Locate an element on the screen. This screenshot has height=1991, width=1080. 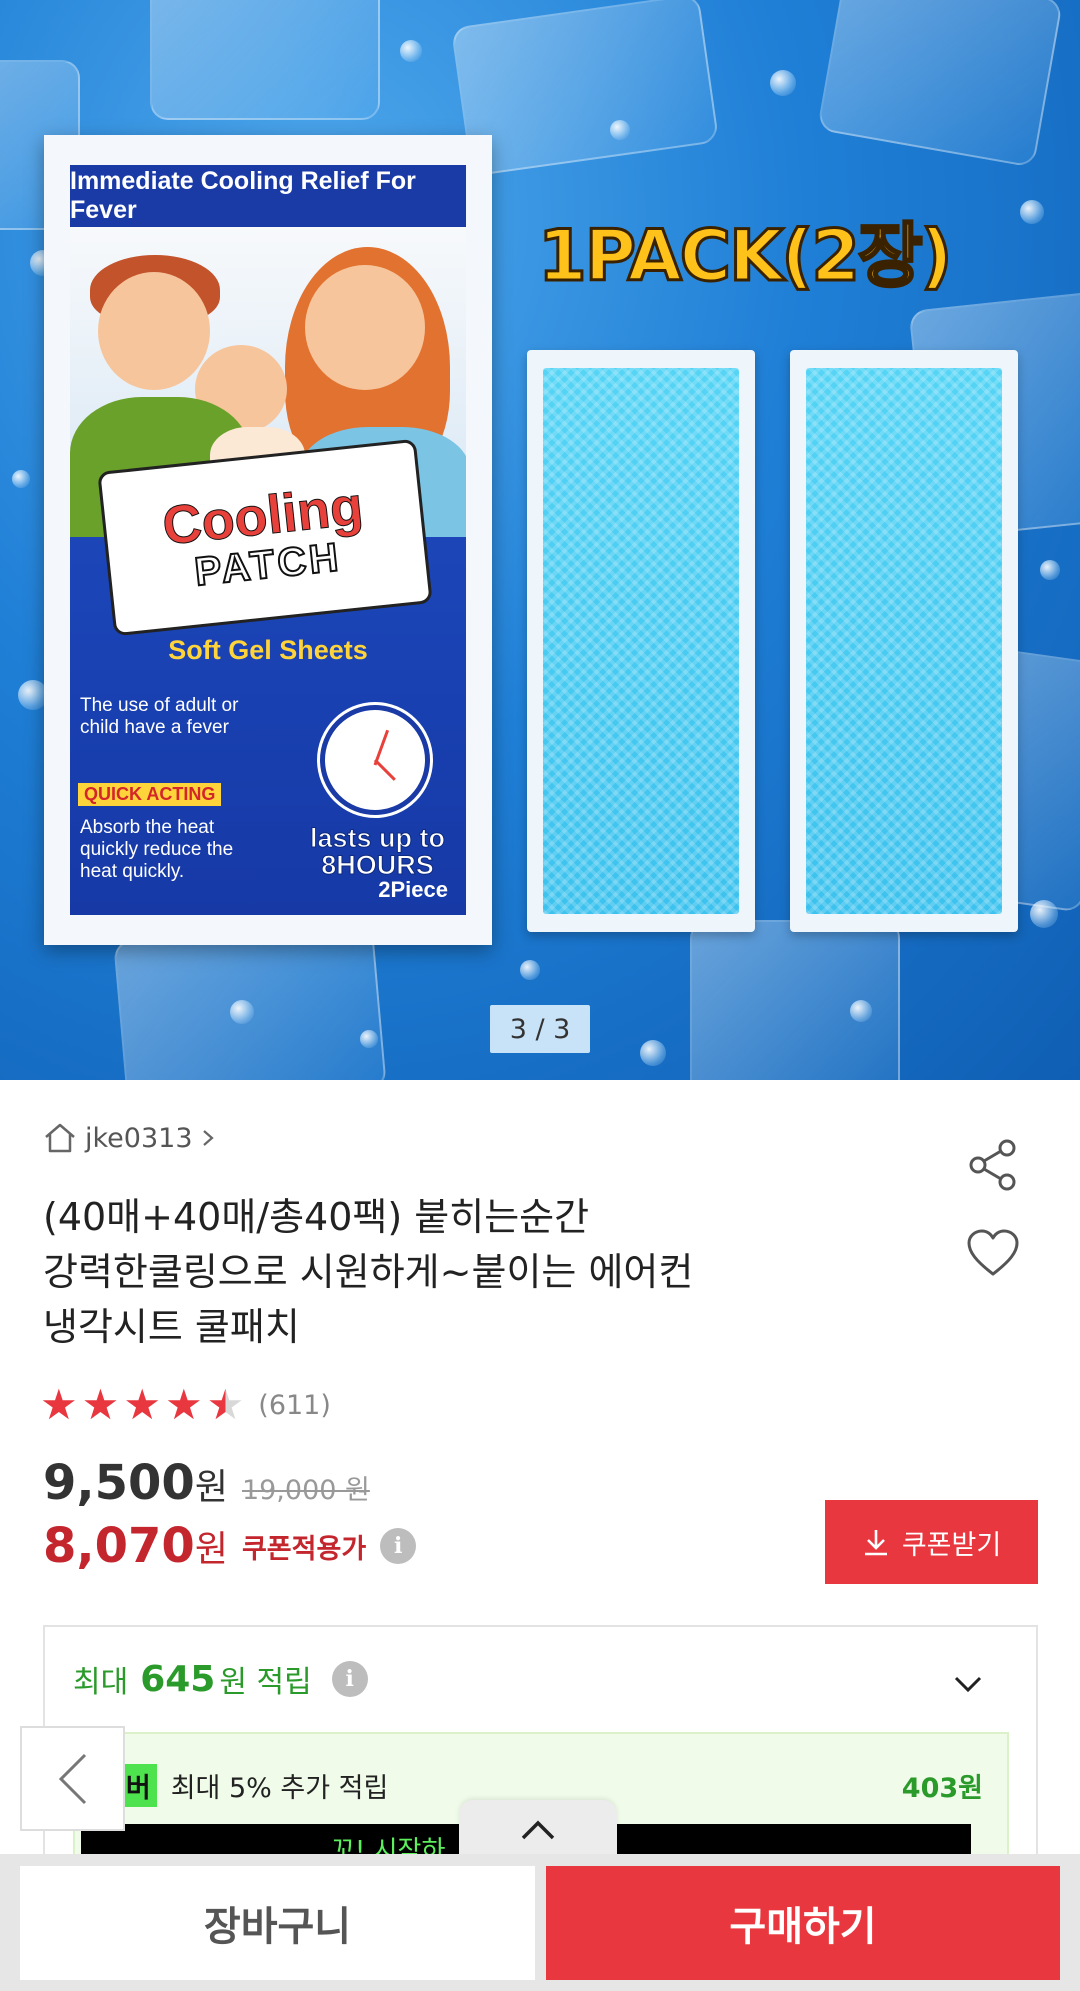
sale-price: 9,500 is located at coordinates (119, 1483).